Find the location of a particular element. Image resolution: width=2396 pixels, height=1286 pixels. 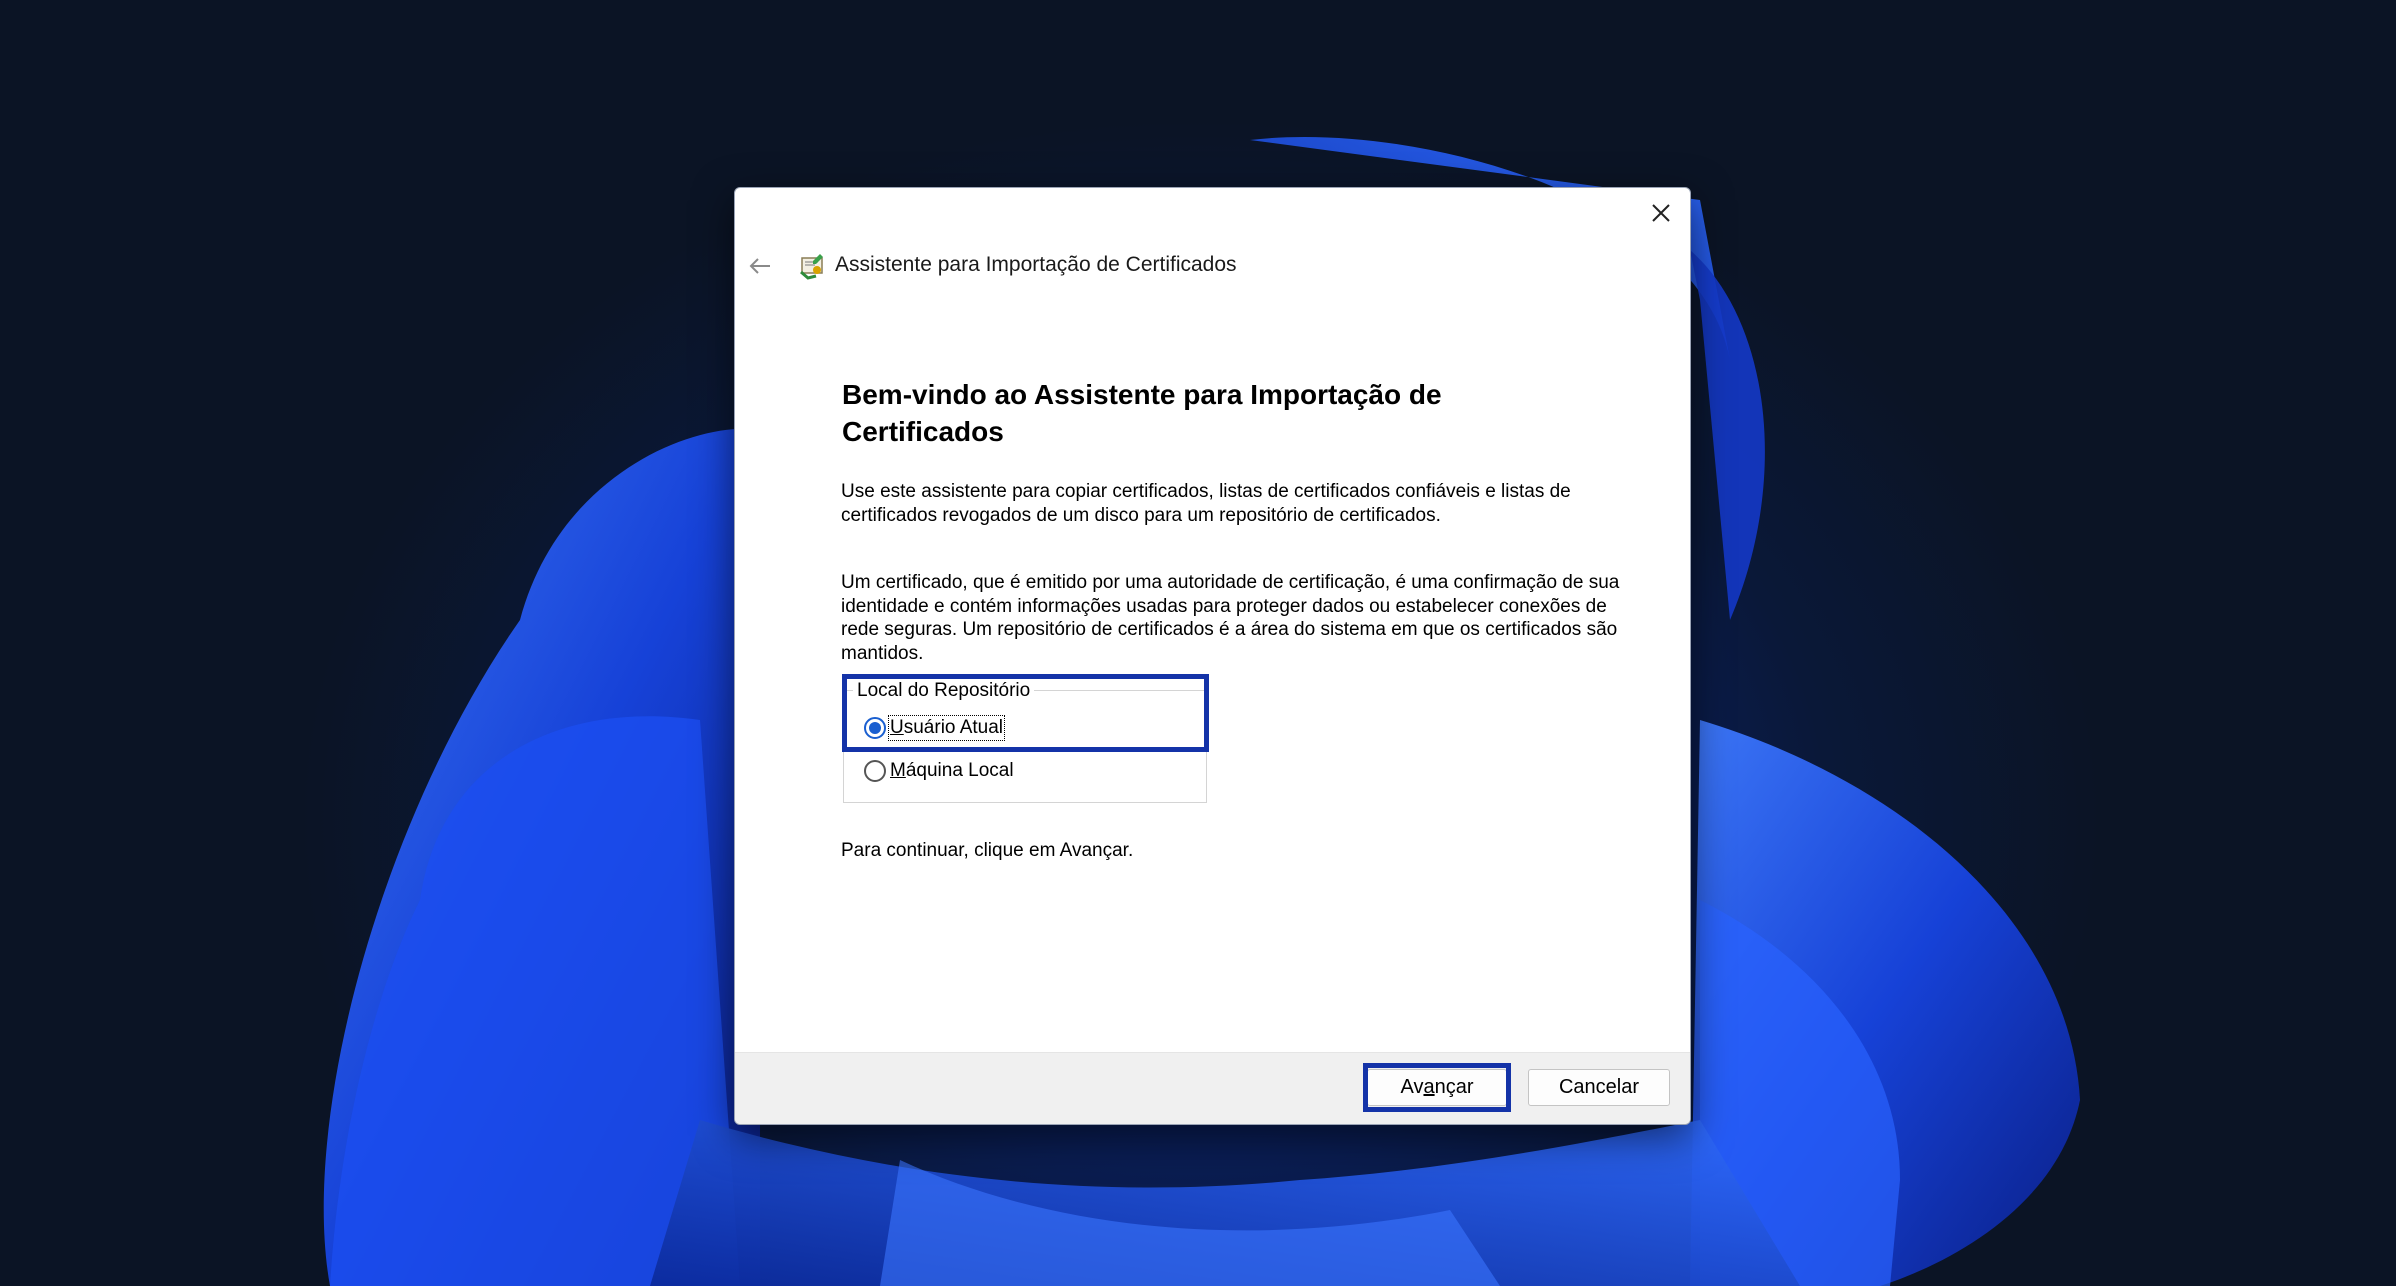

continue-hint: Para continuar, clique em Avançar. is located at coordinates (987, 850).